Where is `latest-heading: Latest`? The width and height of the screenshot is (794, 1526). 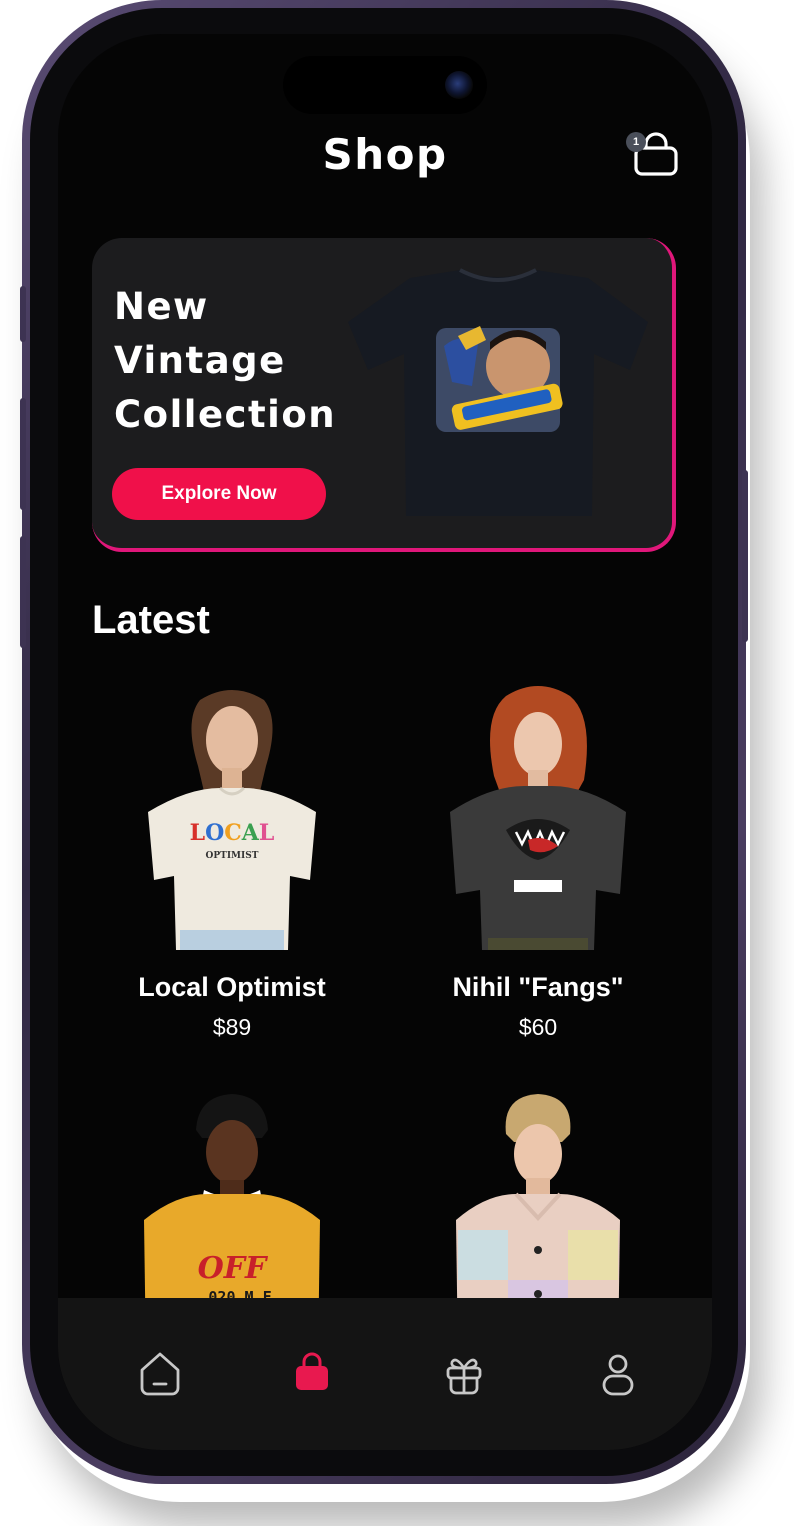 latest-heading: Latest is located at coordinates (151, 620).